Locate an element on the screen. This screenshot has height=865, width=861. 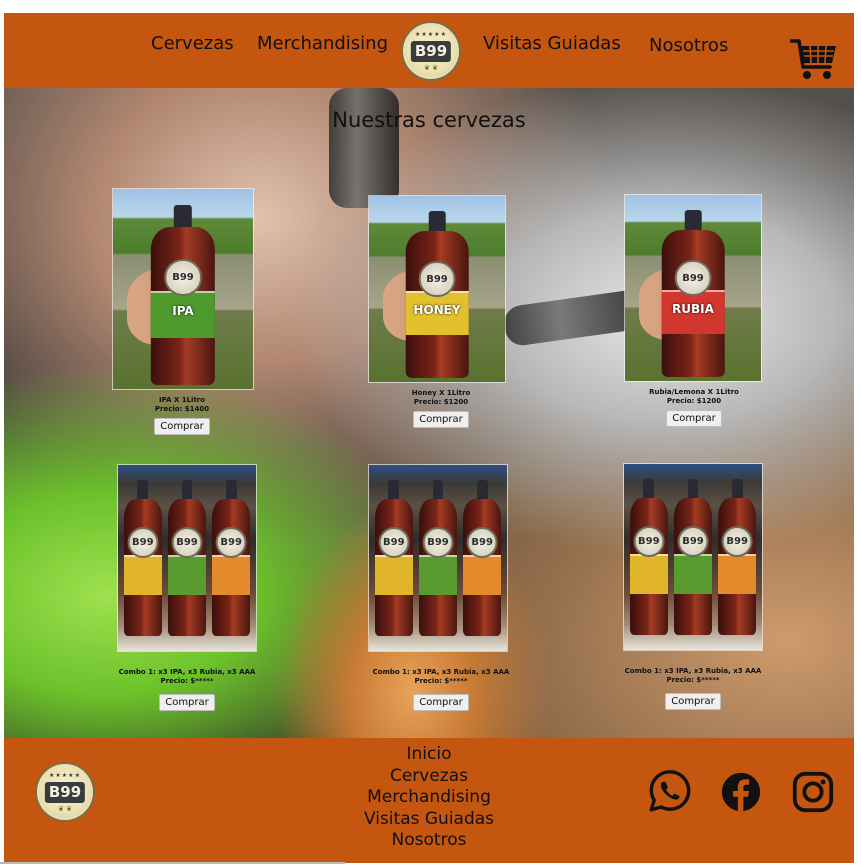
product-name: Rubia/Lemona X 1Litro is located at coordinates (694, 392).